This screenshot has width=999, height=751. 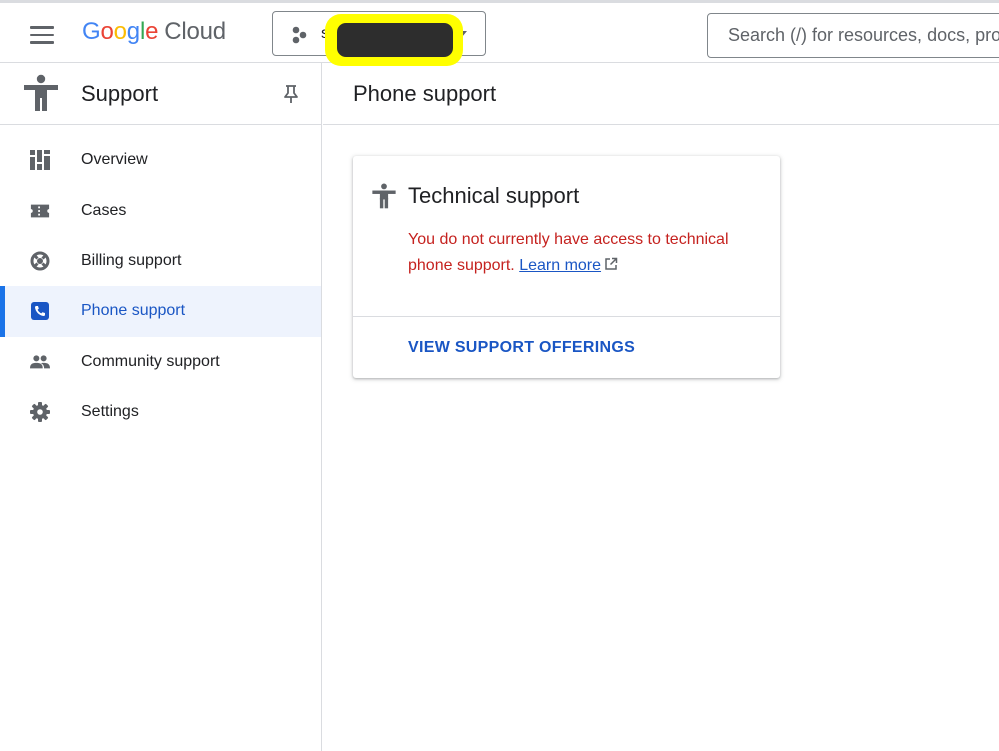 I want to click on sidebar-item-label: Cases, so click(x=104, y=210).